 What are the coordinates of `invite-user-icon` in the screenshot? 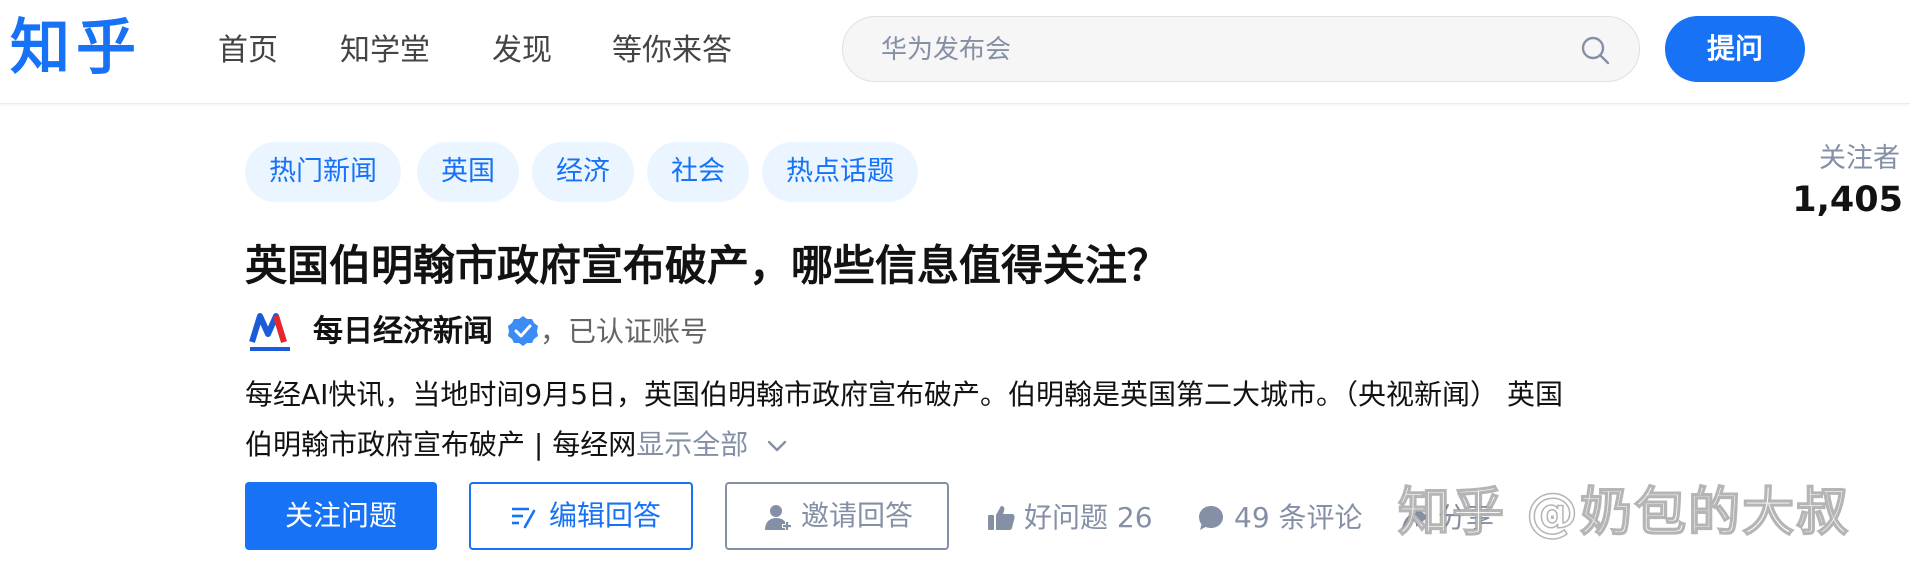 It's located at (778, 518).